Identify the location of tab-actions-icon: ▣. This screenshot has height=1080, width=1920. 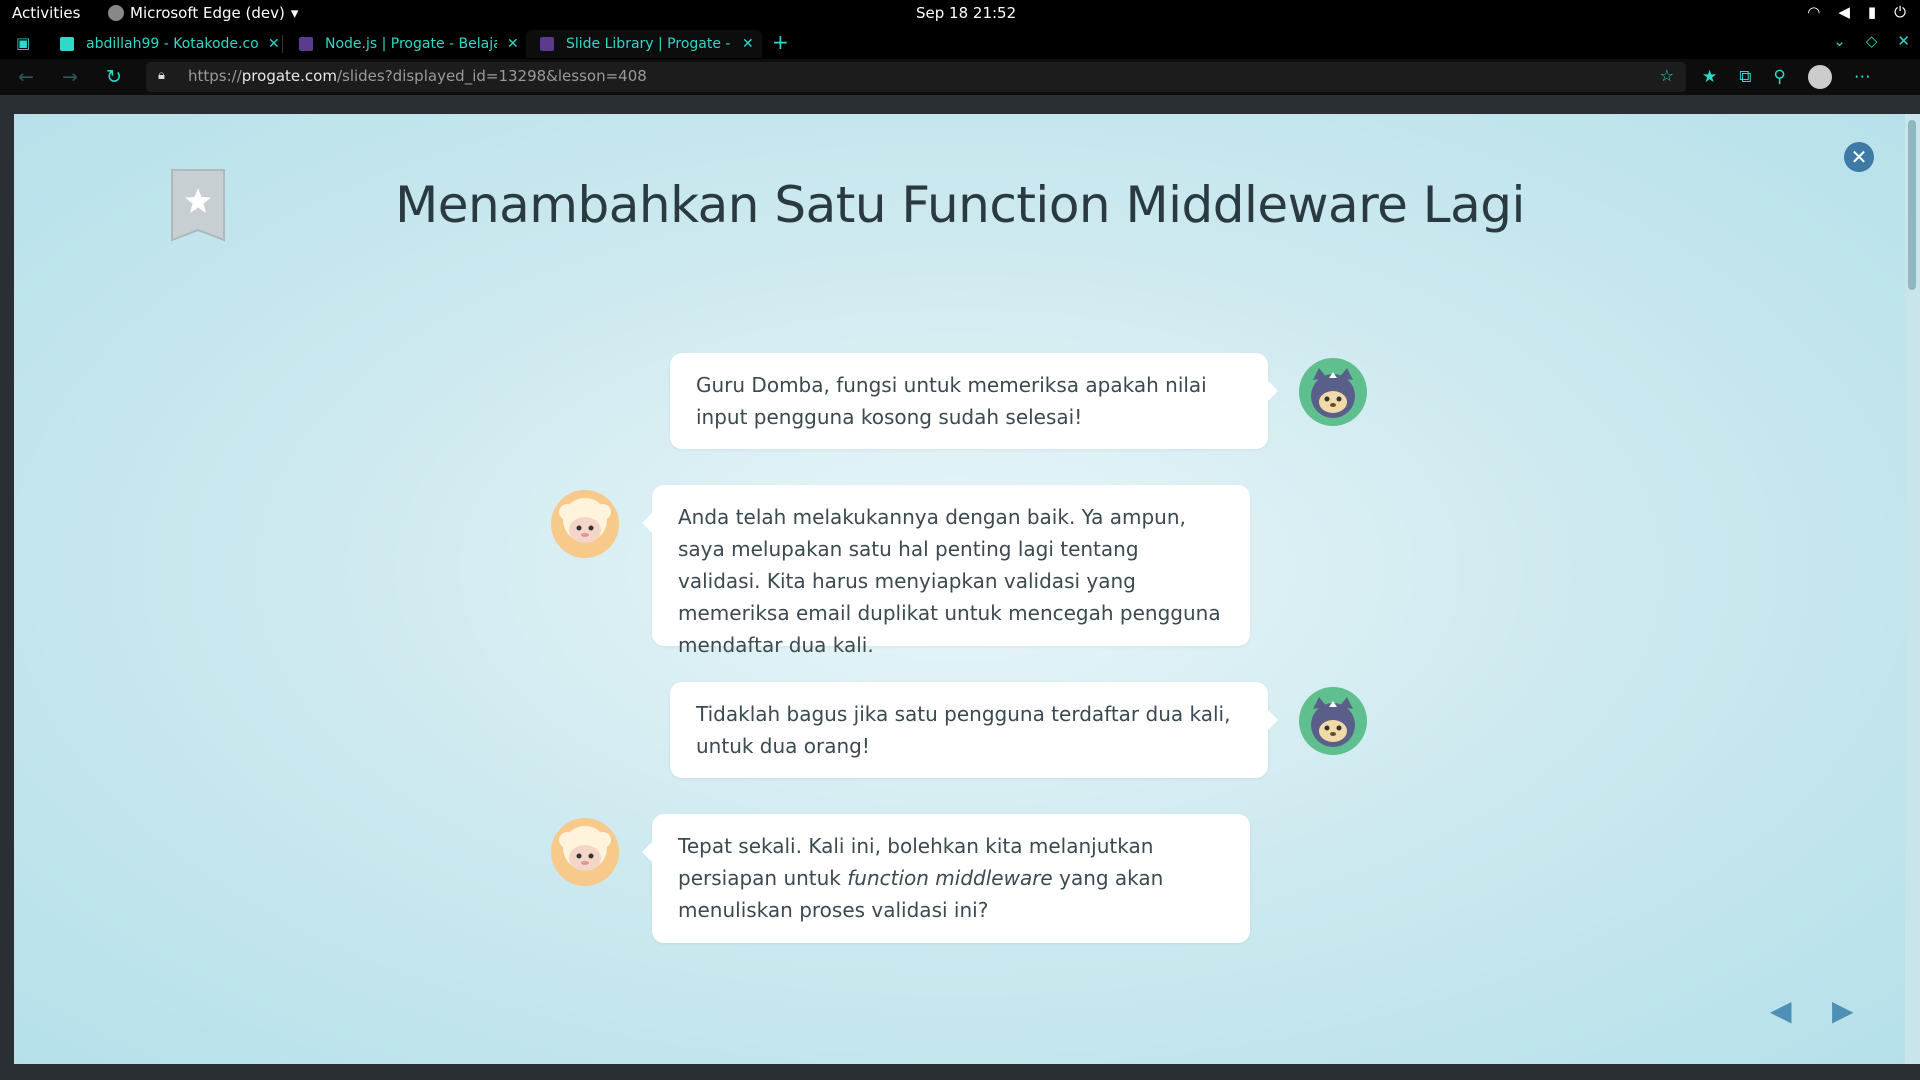
(23, 43).